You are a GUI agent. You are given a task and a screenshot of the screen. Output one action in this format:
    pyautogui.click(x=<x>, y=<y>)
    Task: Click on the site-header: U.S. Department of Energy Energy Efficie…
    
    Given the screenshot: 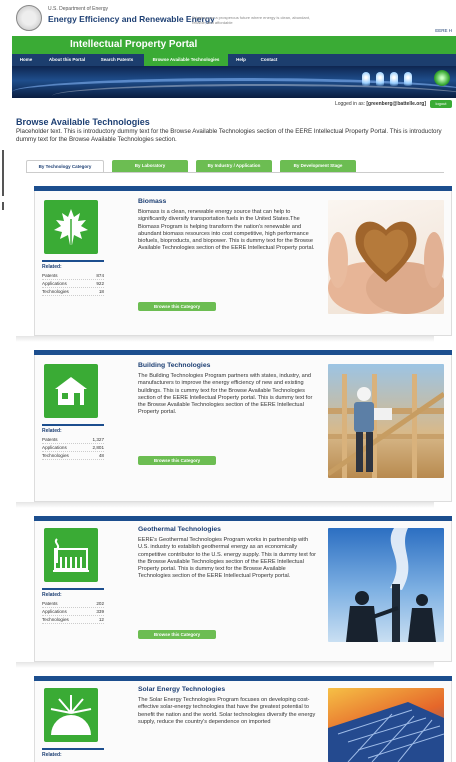 What is the action you would take?
    pyautogui.click(x=234, y=20)
    